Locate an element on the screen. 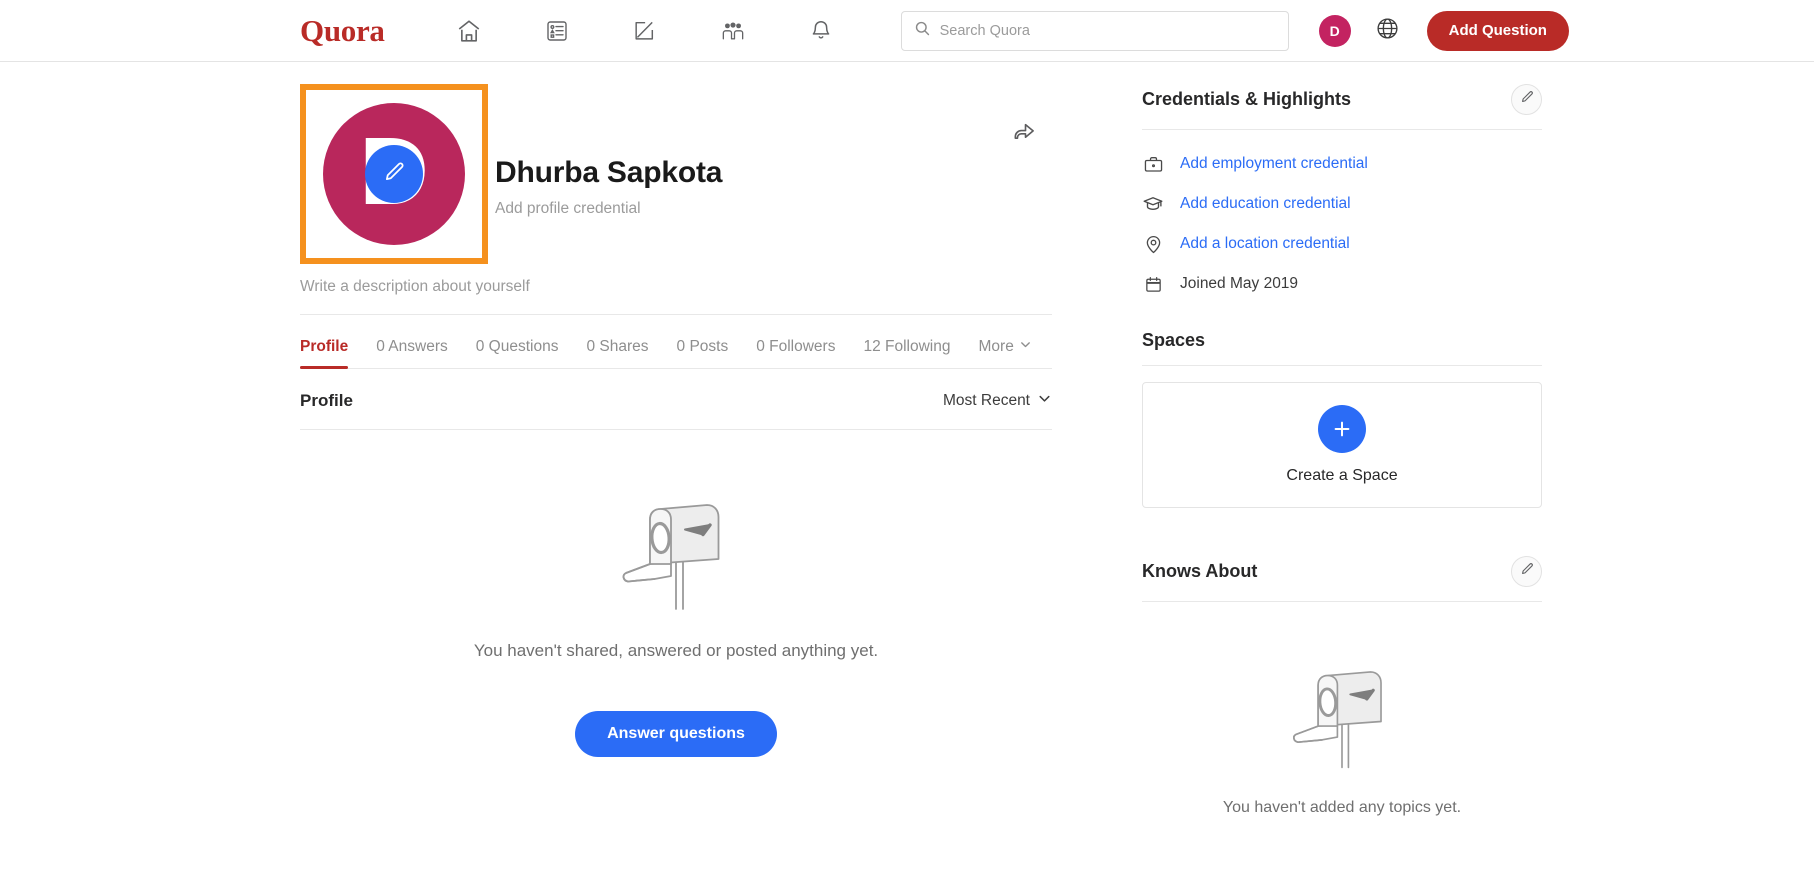 The height and width of the screenshot is (878, 1814). primary-nav is located at coordinates (645, 31).